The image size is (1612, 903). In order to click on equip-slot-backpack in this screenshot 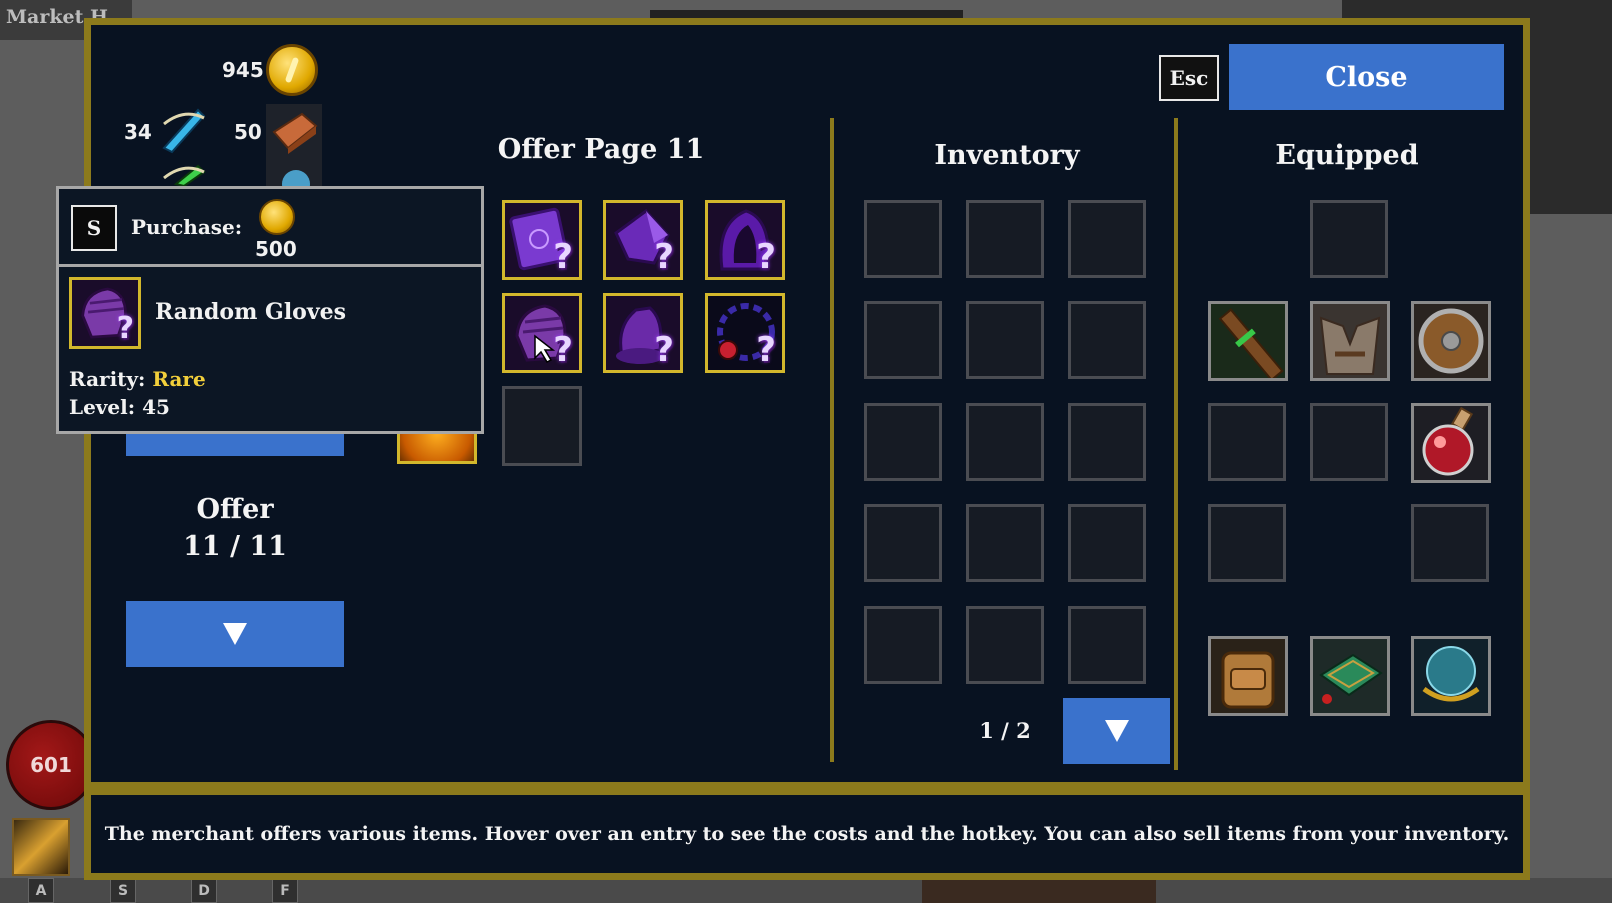, I will do `click(1248, 676)`.